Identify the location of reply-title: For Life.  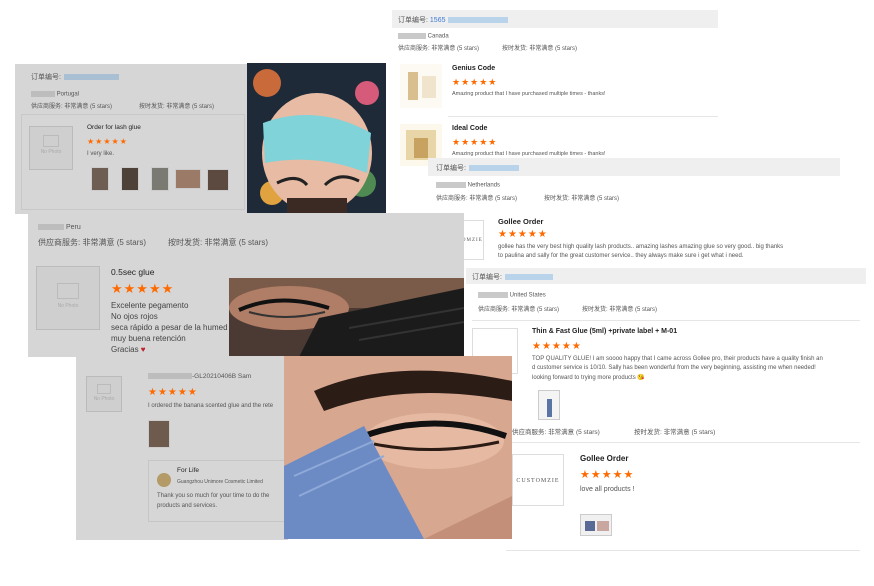
(188, 470).